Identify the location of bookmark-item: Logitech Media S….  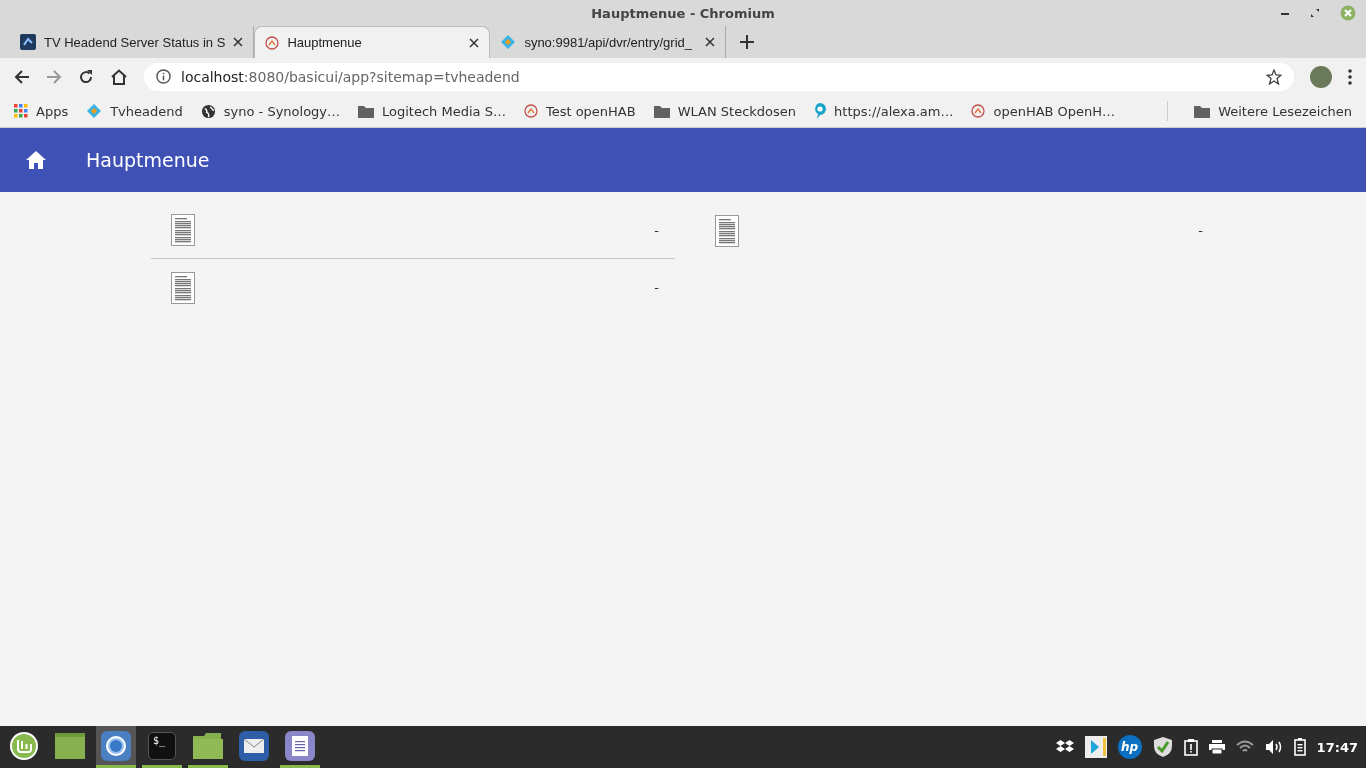
(432, 111).